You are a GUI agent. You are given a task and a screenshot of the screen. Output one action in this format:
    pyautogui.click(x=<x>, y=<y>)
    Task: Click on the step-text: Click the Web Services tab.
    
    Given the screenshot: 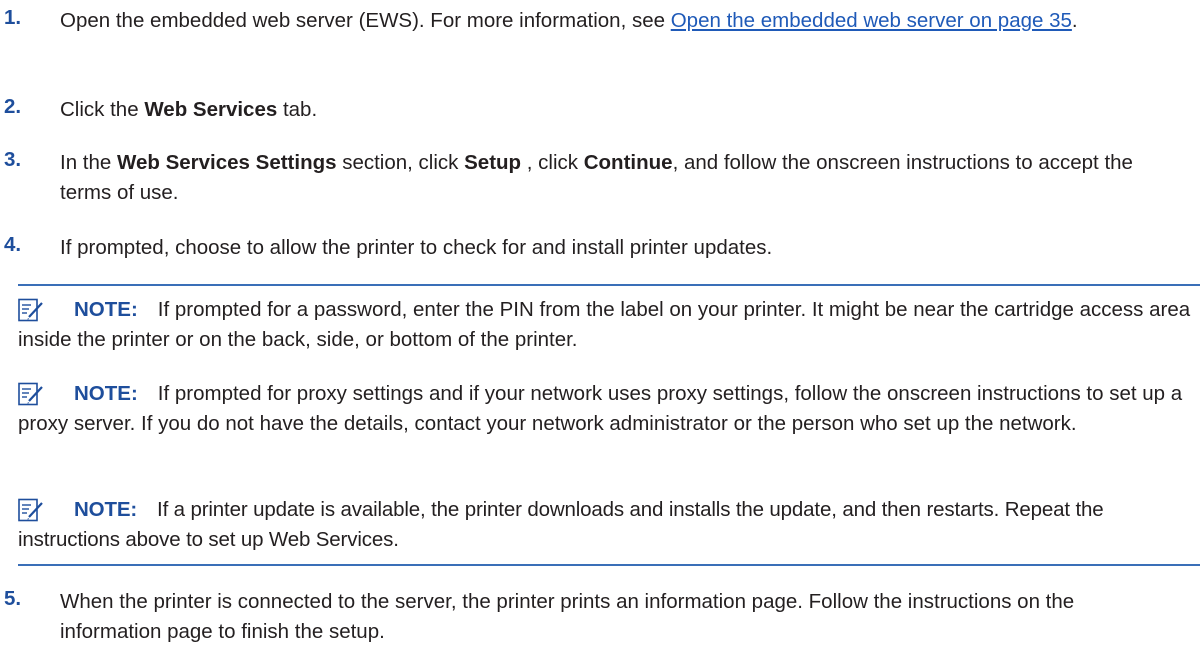 What is the action you would take?
    pyautogui.click(x=620, y=110)
    